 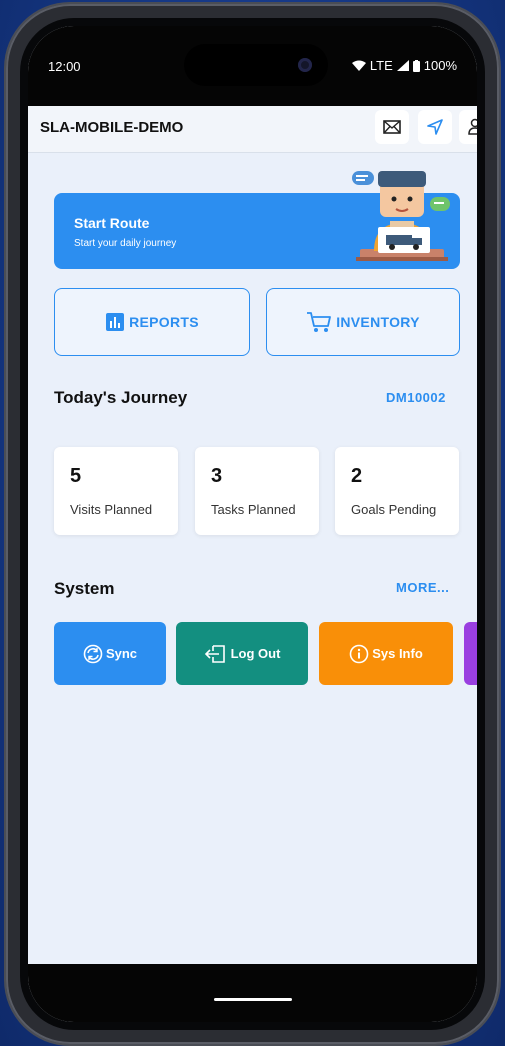 What do you see at coordinates (93, 653) in the screenshot?
I see `sync-icon` at bounding box center [93, 653].